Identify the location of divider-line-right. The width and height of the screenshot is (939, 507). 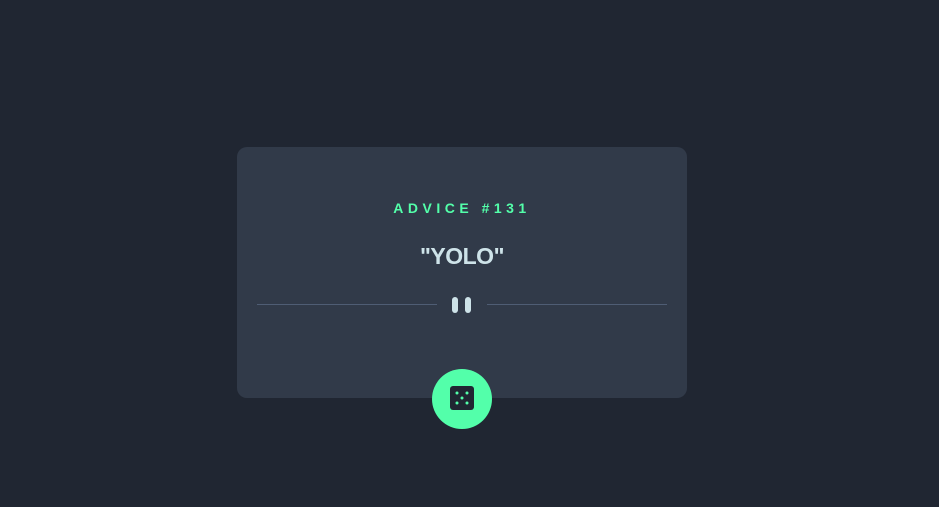
(577, 304).